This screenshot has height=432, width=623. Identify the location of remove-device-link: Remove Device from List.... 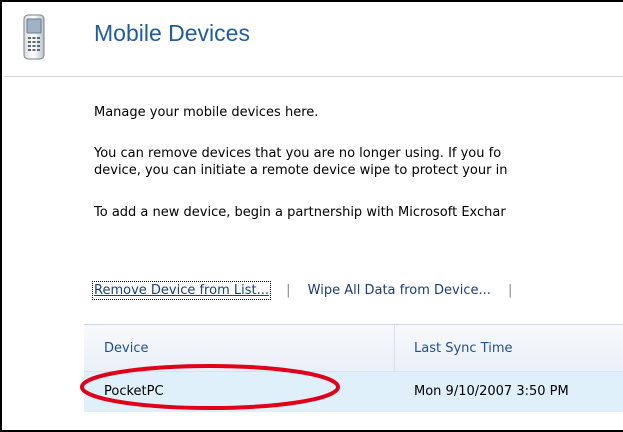
(181, 290).